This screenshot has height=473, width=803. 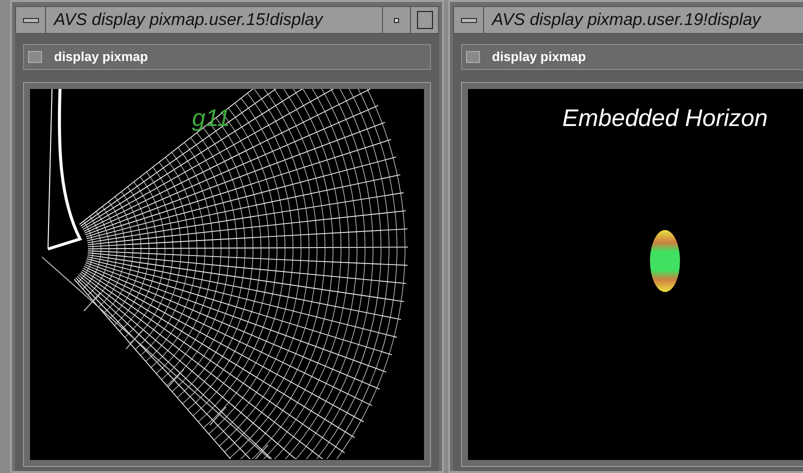 What do you see at coordinates (665, 119) in the screenshot?
I see `canvas-title: Embedded Horizon` at bounding box center [665, 119].